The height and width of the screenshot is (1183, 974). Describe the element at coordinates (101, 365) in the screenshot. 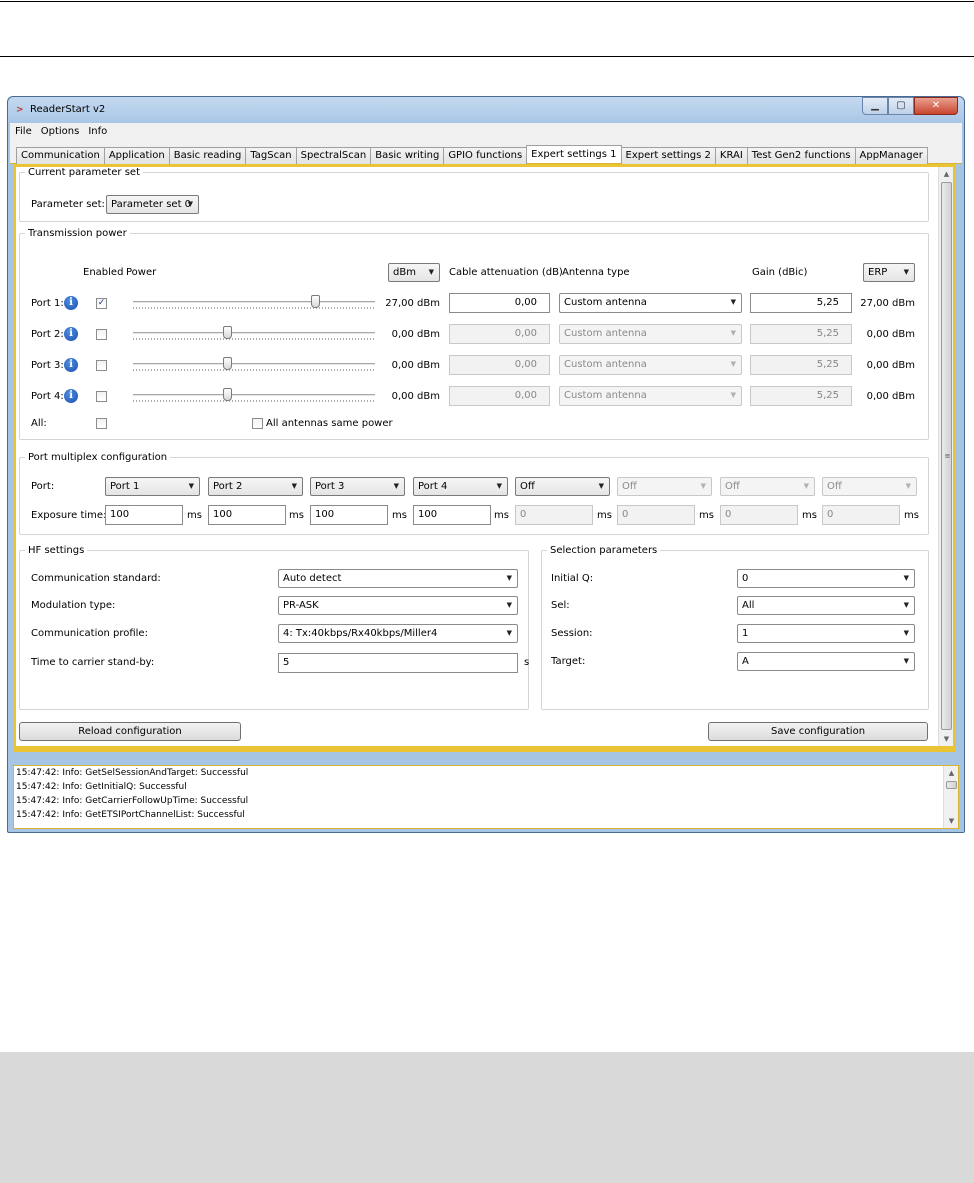

I see `port-3-enabled-checkbox` at that location.